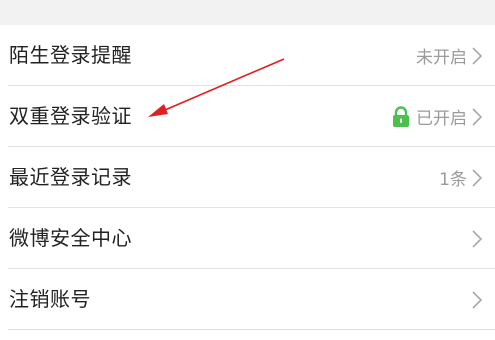  What do you see at coordinates (247, 12) in the screenshot?
I see `top-gap` at bounding box center [247, 12].